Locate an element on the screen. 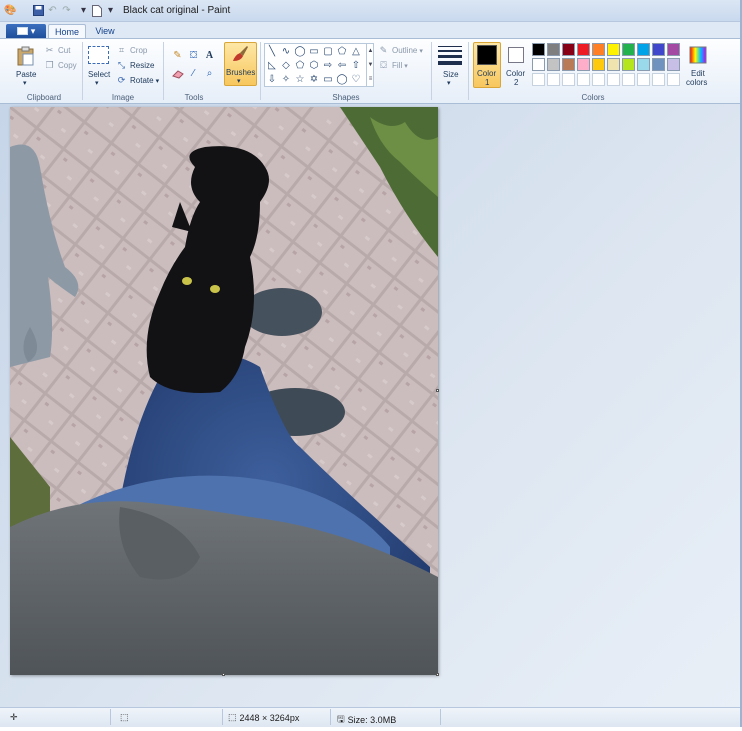 The width and height of the screenshot is (742, 731). color2-label: Color is located at coordinates (515, 73).